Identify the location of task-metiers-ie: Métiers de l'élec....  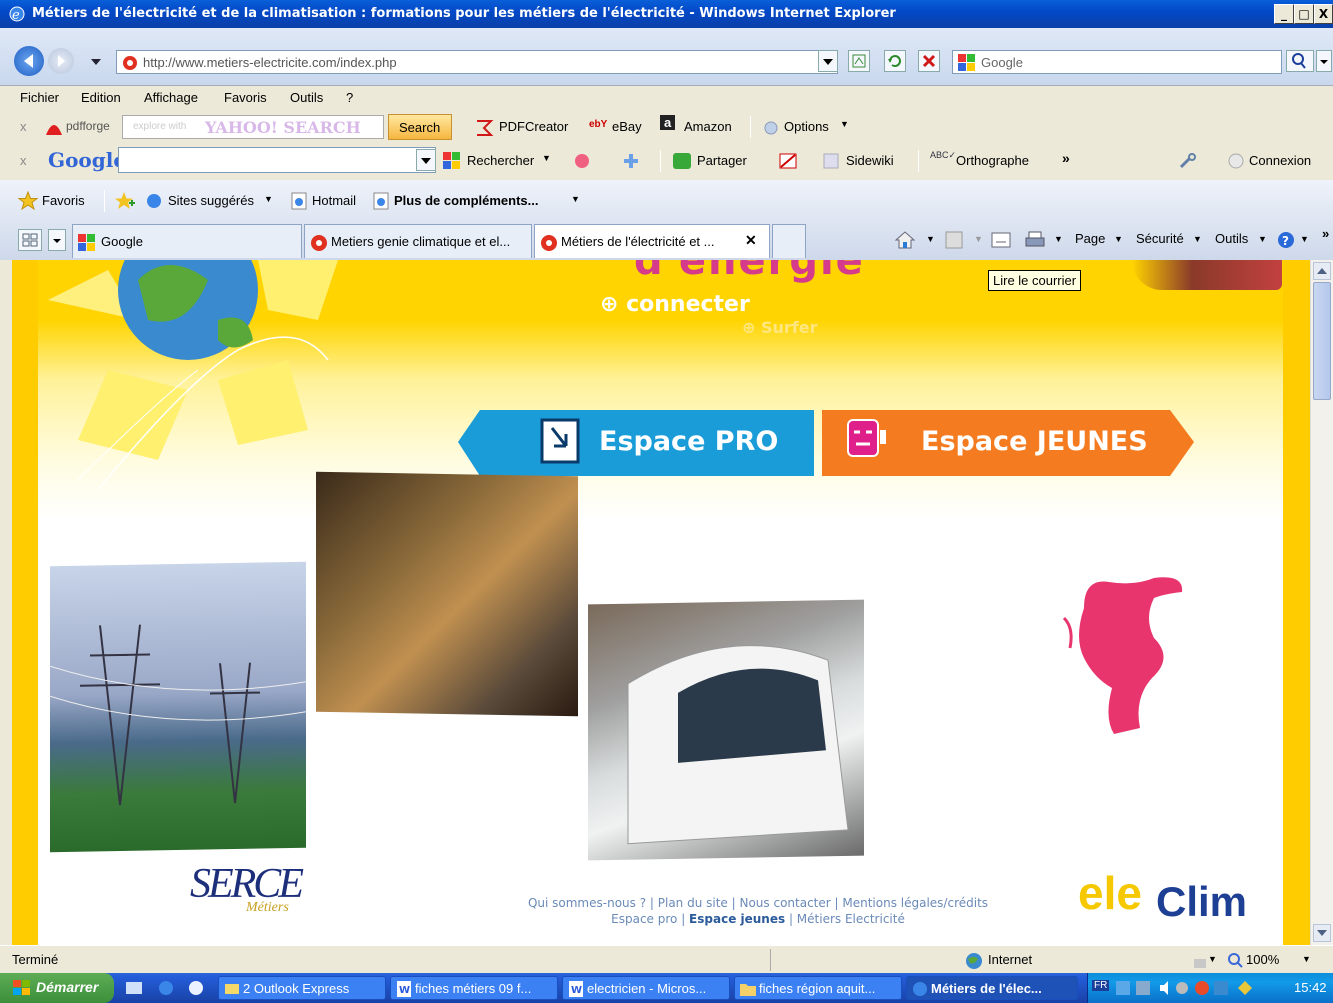
(992, 988).